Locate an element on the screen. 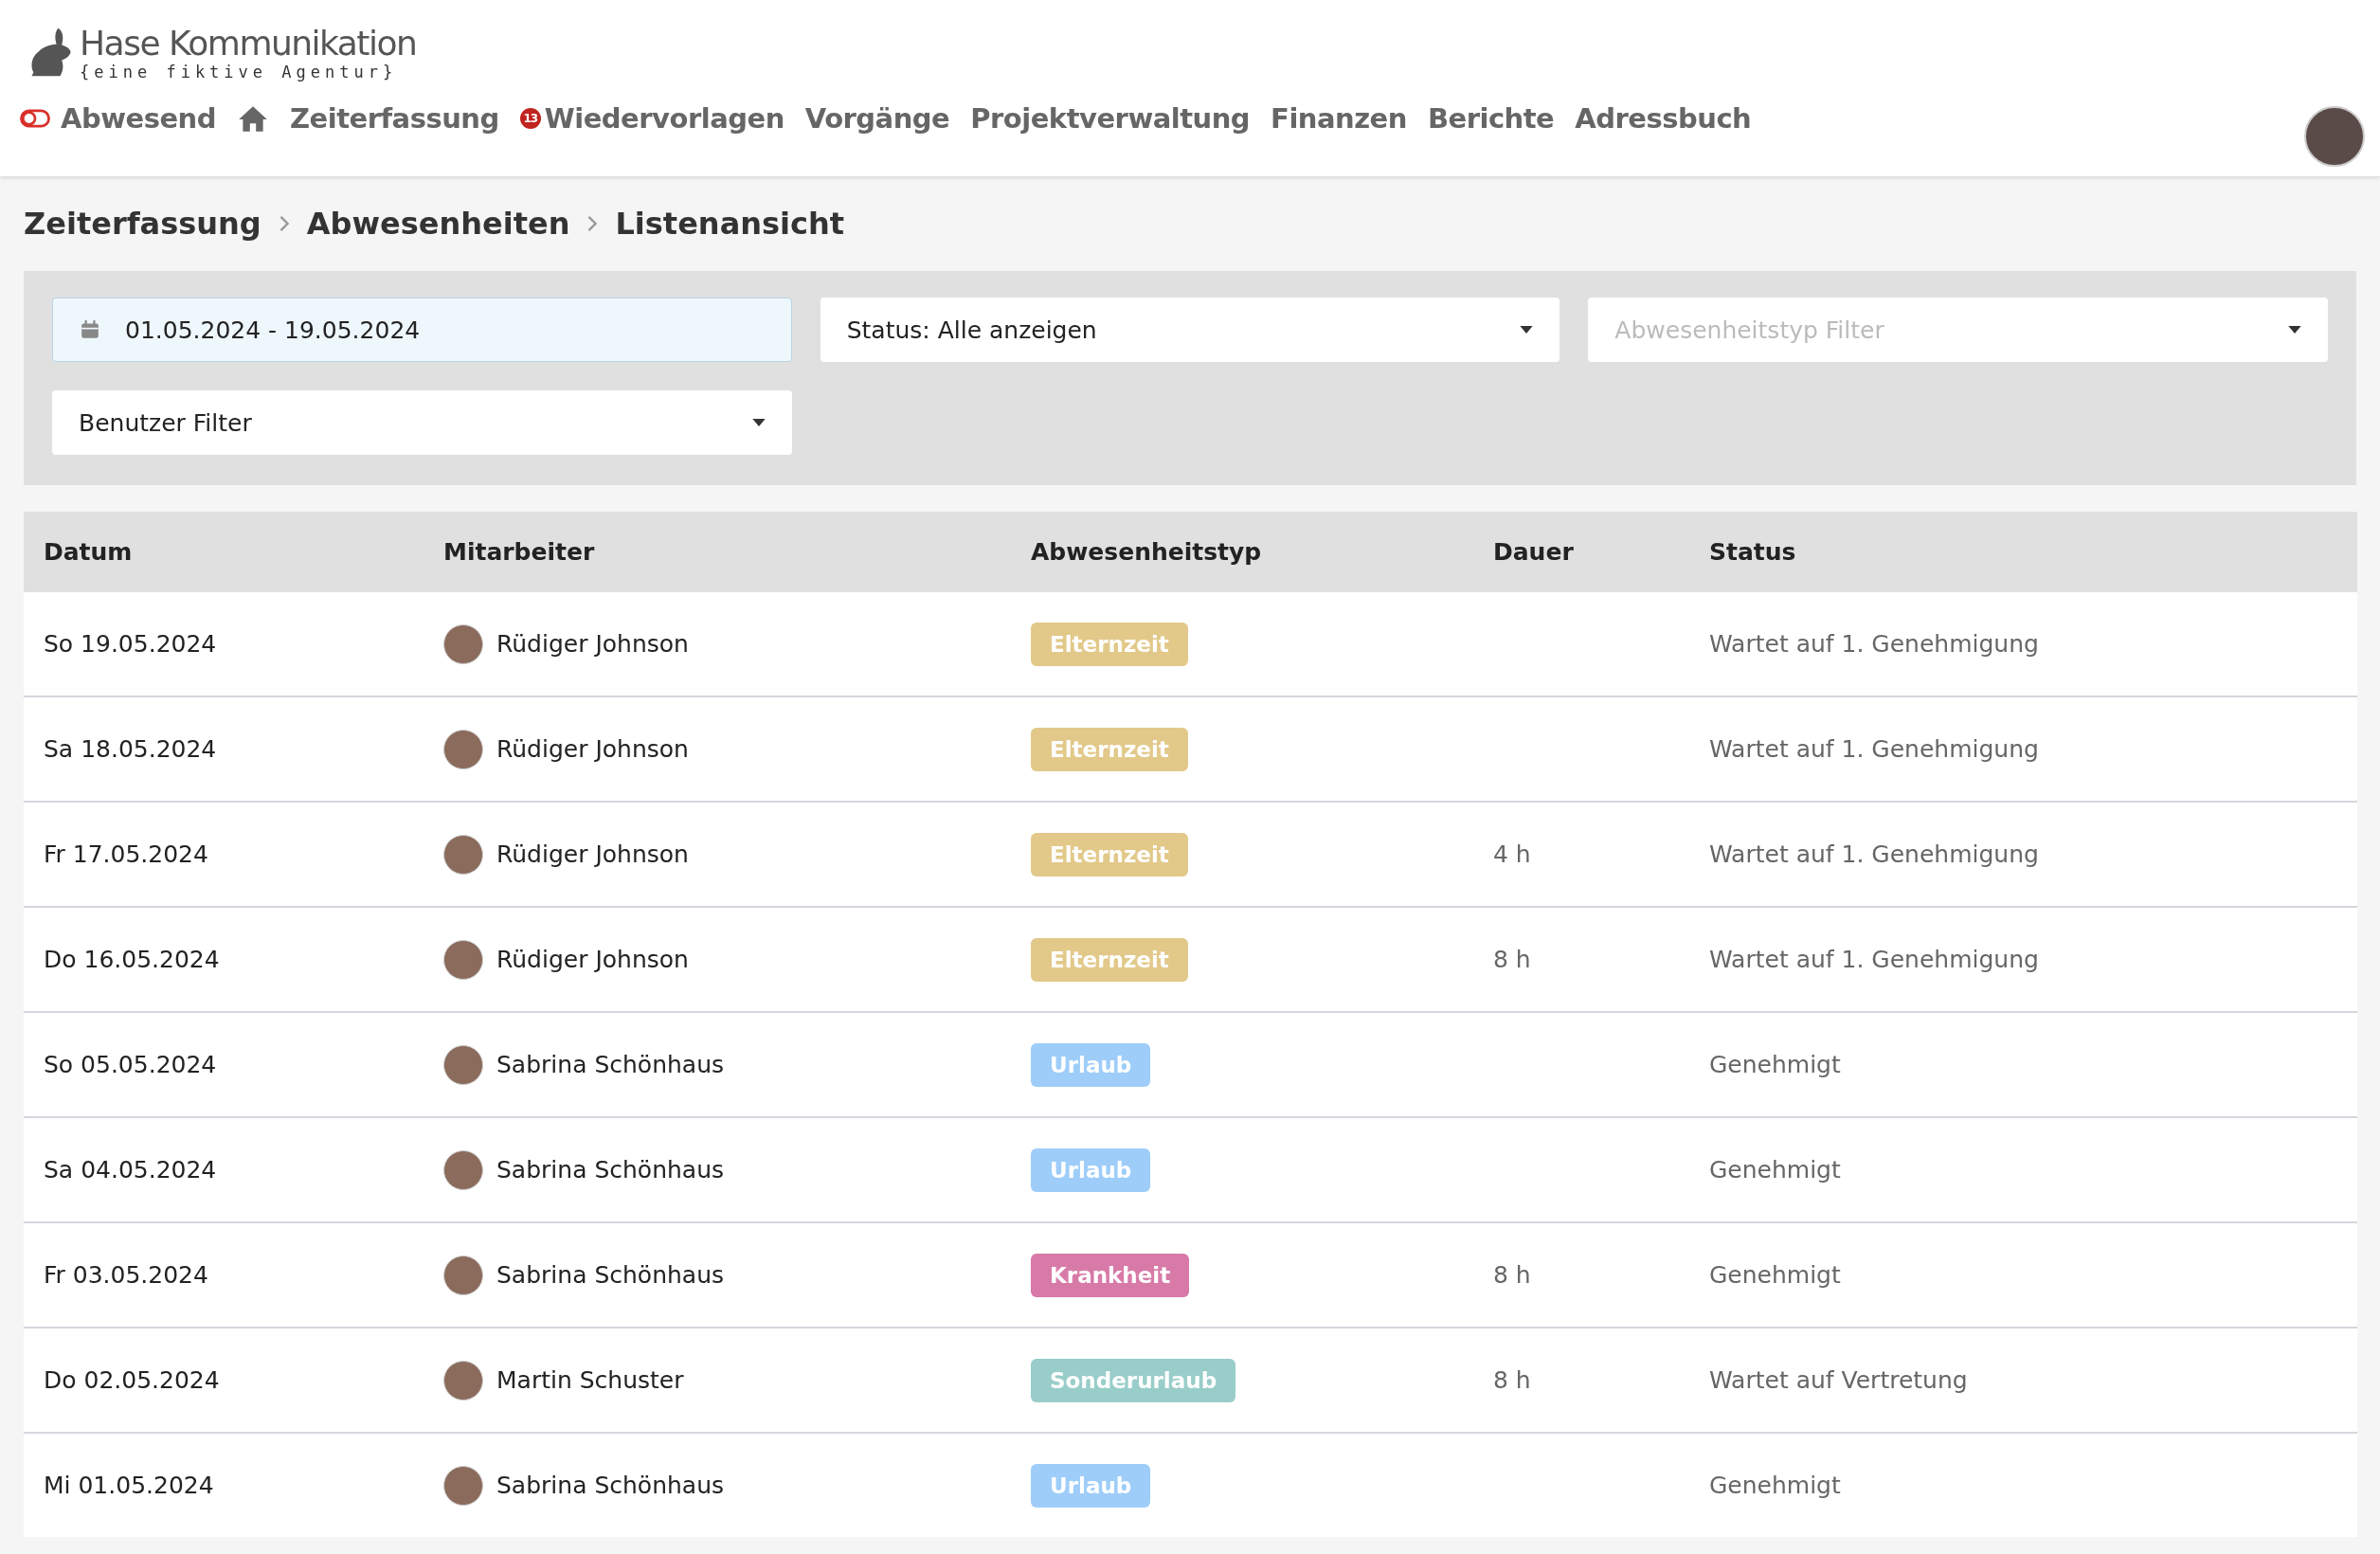  date-cell: So 05.05.2024 is located at coordinates (224, 1064).